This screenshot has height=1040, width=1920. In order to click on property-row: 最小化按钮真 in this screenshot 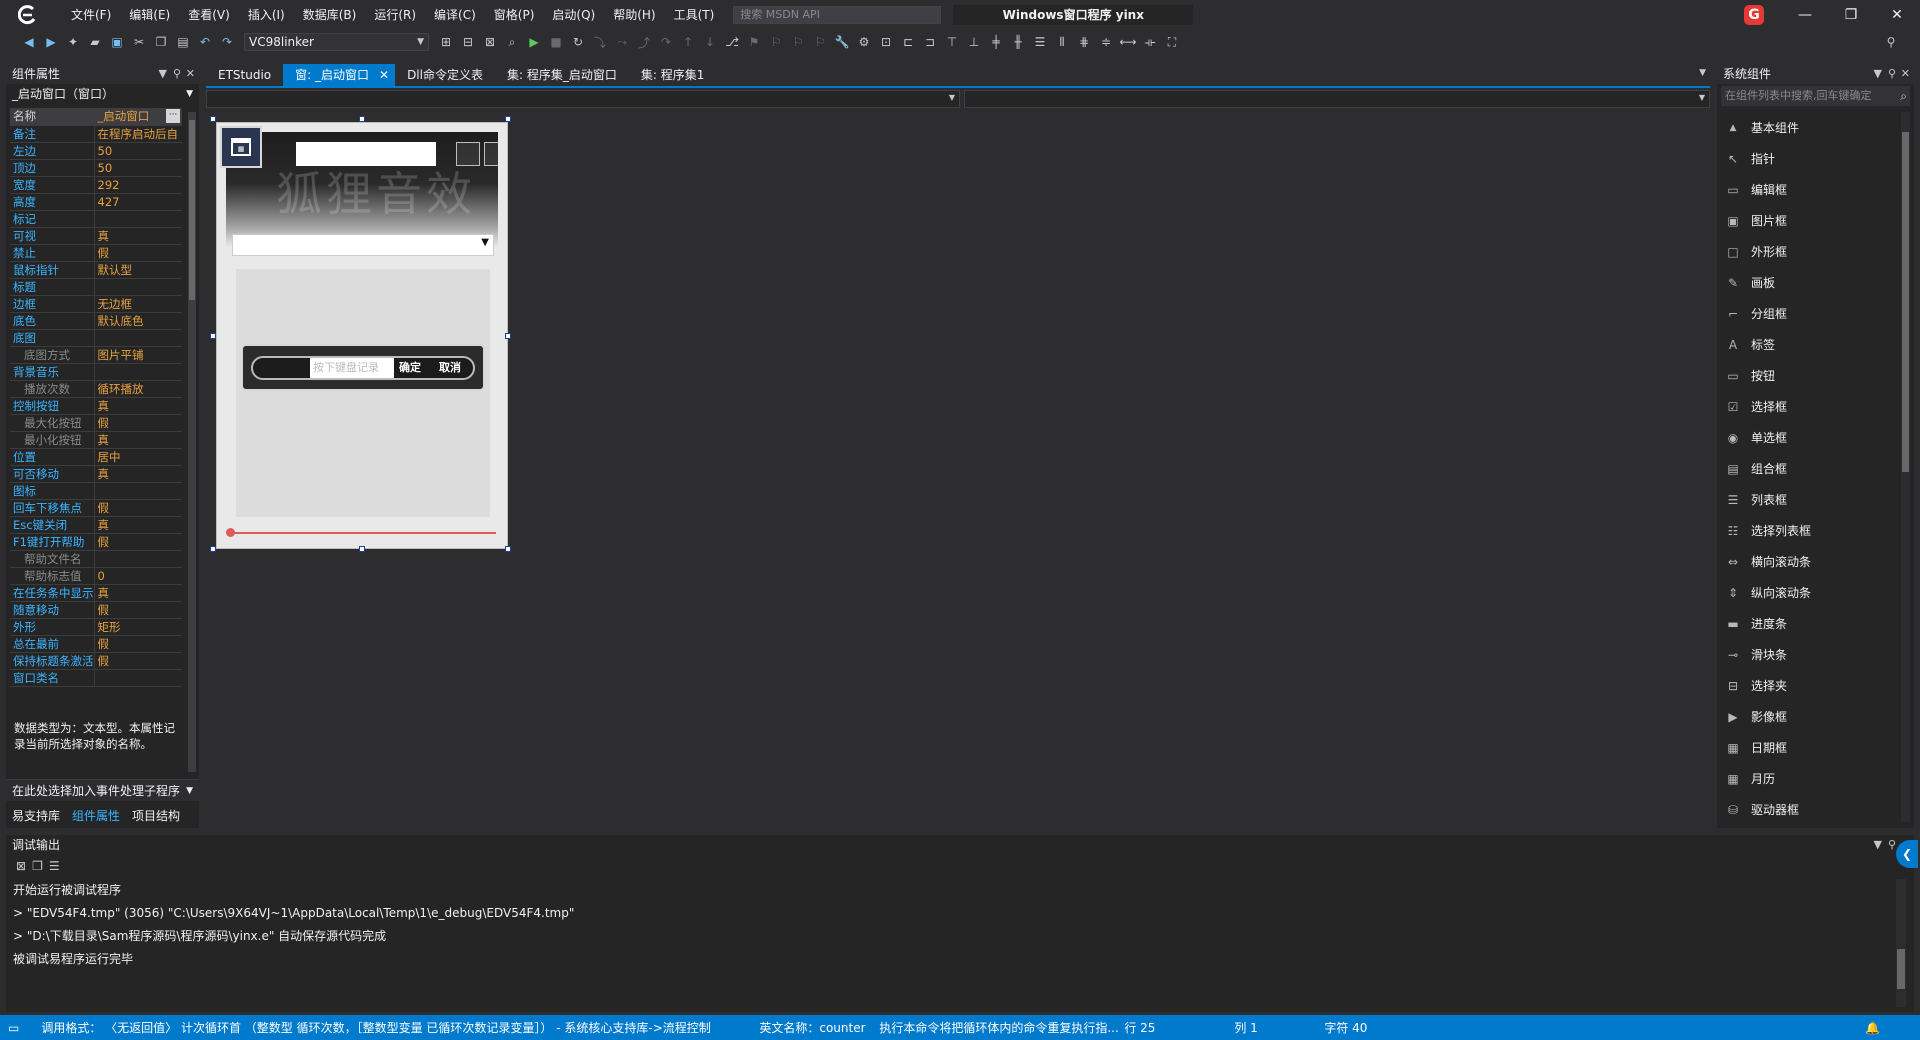, I will do `click(96, 440)`.